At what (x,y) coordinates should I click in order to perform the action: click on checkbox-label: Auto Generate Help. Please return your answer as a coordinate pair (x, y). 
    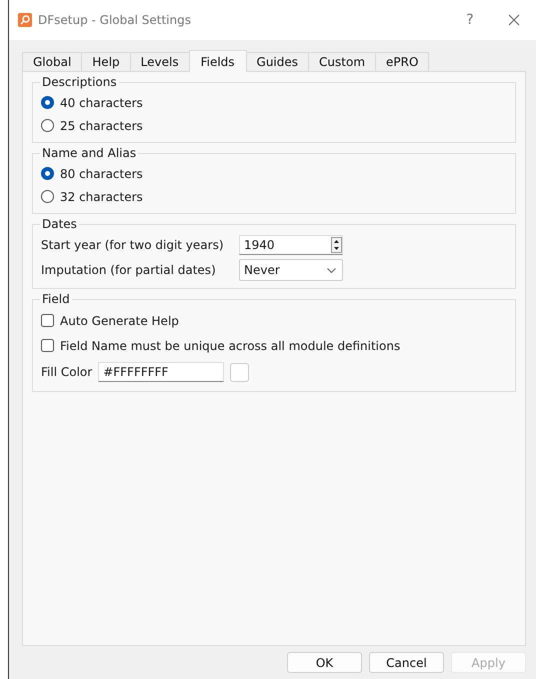
    Looking at the image, I should click on (119, 321).